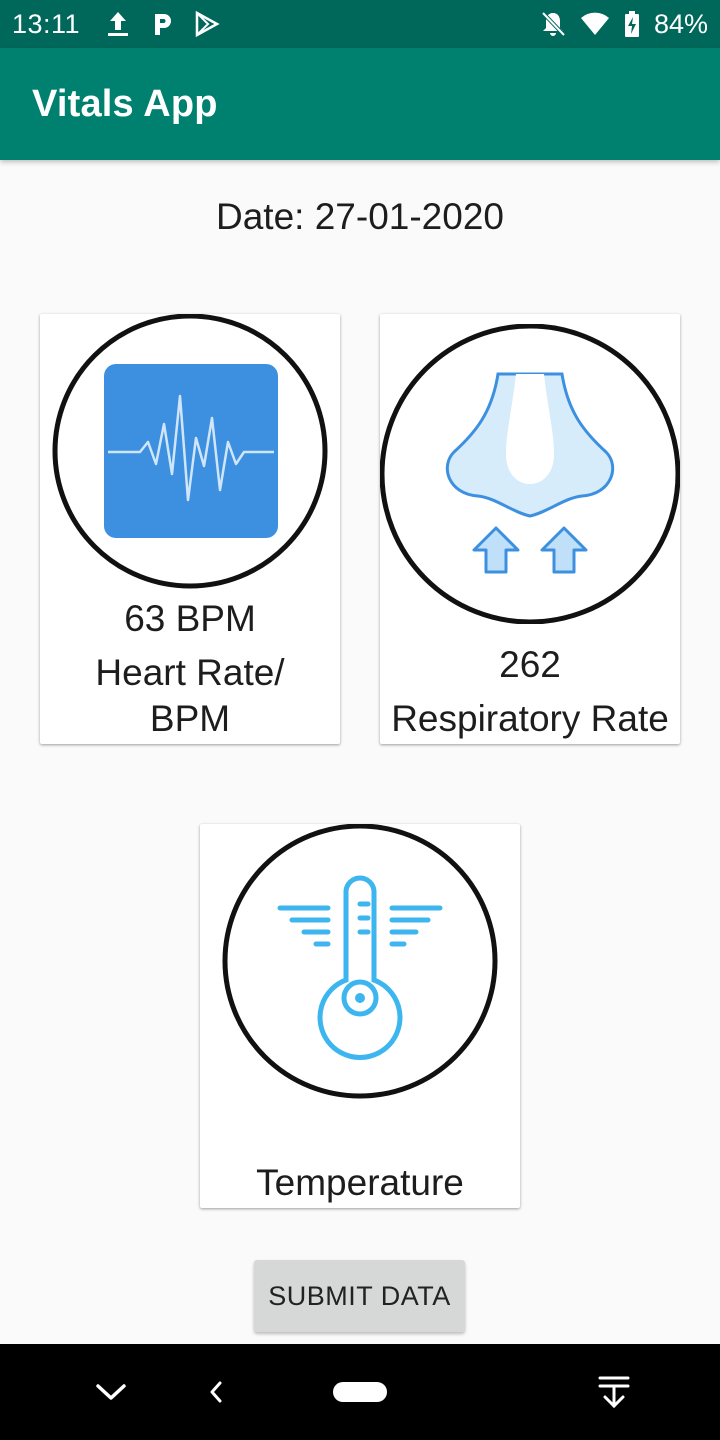 The height and width of the screenshot is (1440, 720). I want to click on parking-icon, so click(162, 24).